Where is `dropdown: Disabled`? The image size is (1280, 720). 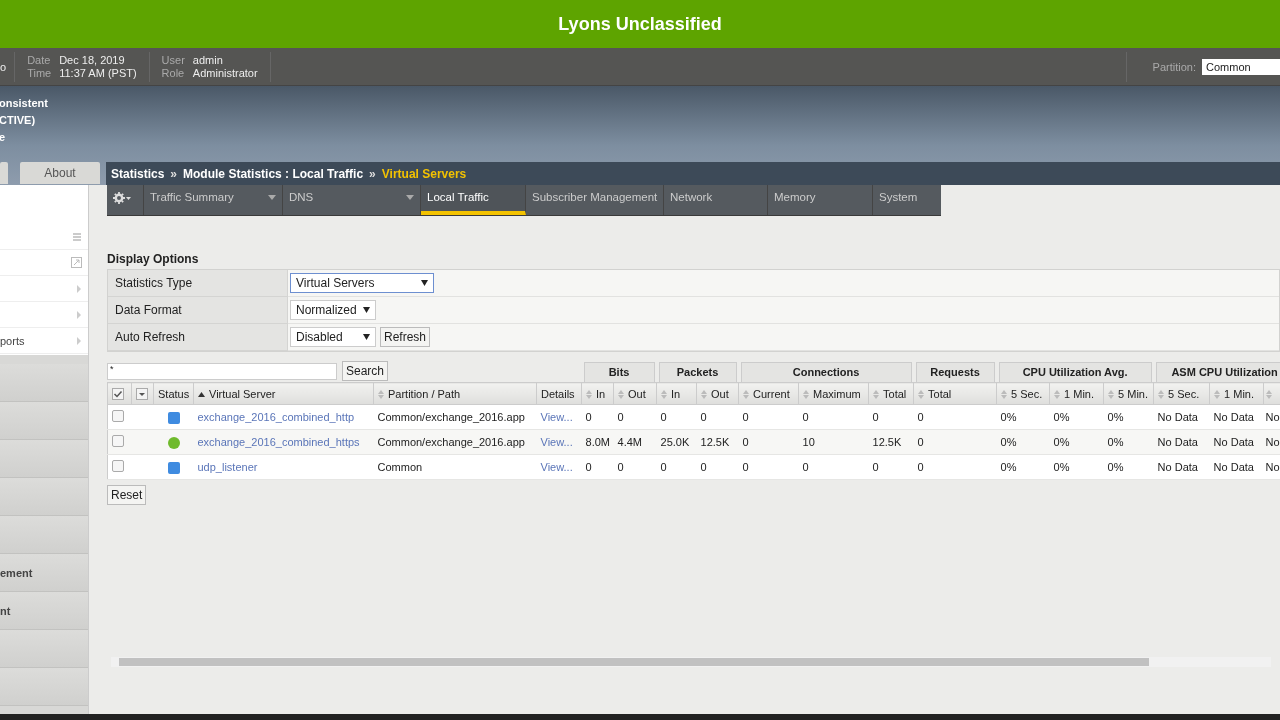 dropdown: Disabled is located at coordinates (333, 337).